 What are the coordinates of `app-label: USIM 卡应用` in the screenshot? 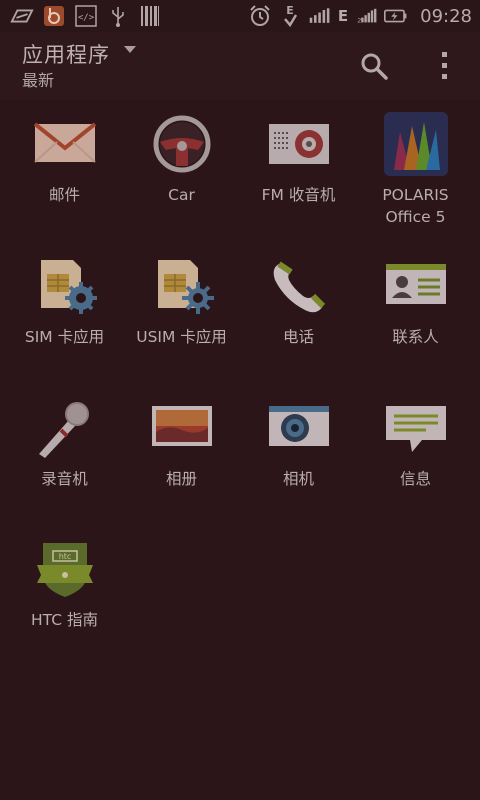 It's located at (181, 337).